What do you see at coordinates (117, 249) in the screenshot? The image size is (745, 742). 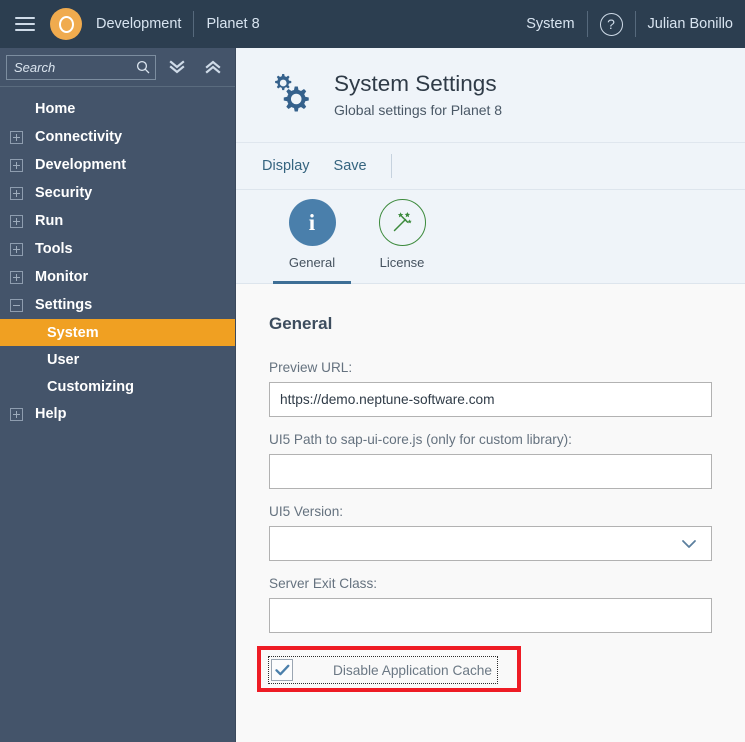 I see `sidebar-item-tools: Tools` at bounding box center [117, 249].